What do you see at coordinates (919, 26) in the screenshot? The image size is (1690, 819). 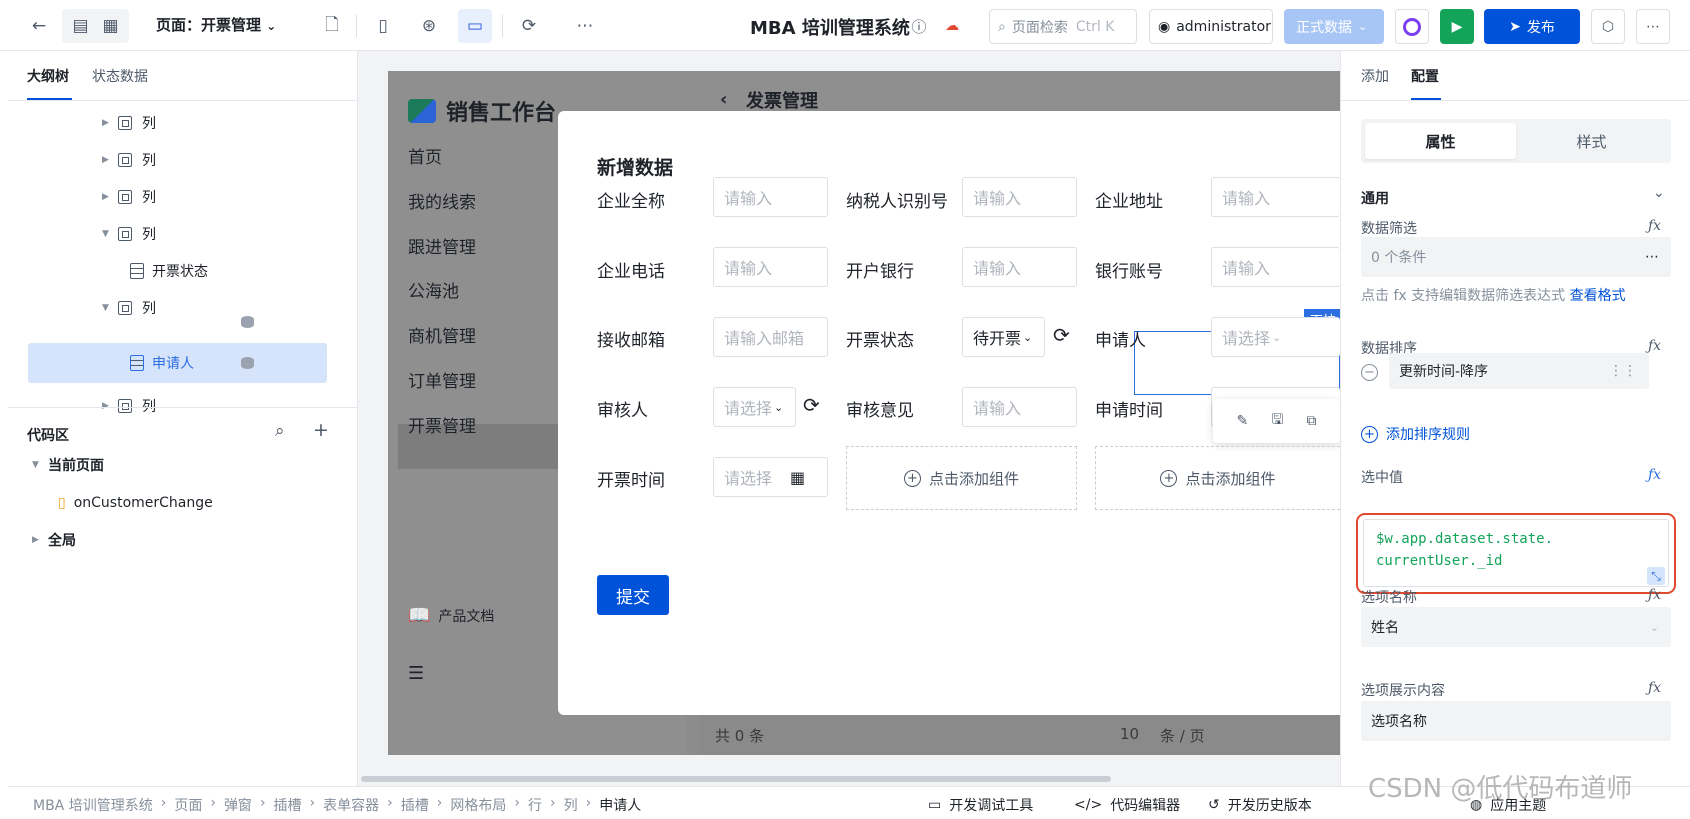 I see `info-icon: ⓘ` at bounding box center [919, 26].